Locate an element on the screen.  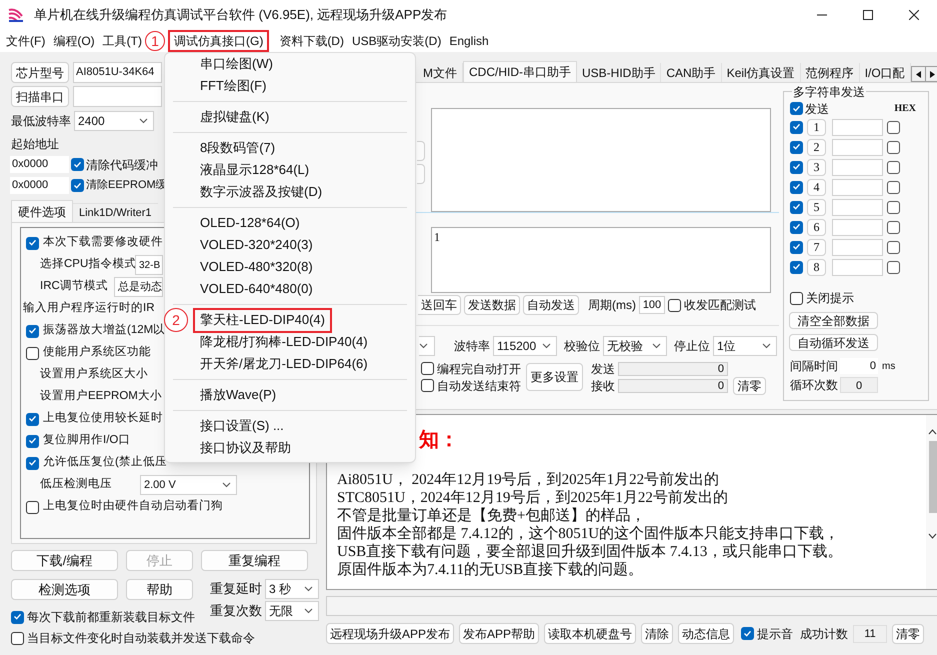
tab: 硬件选项 is located at coordinates (42, 211).